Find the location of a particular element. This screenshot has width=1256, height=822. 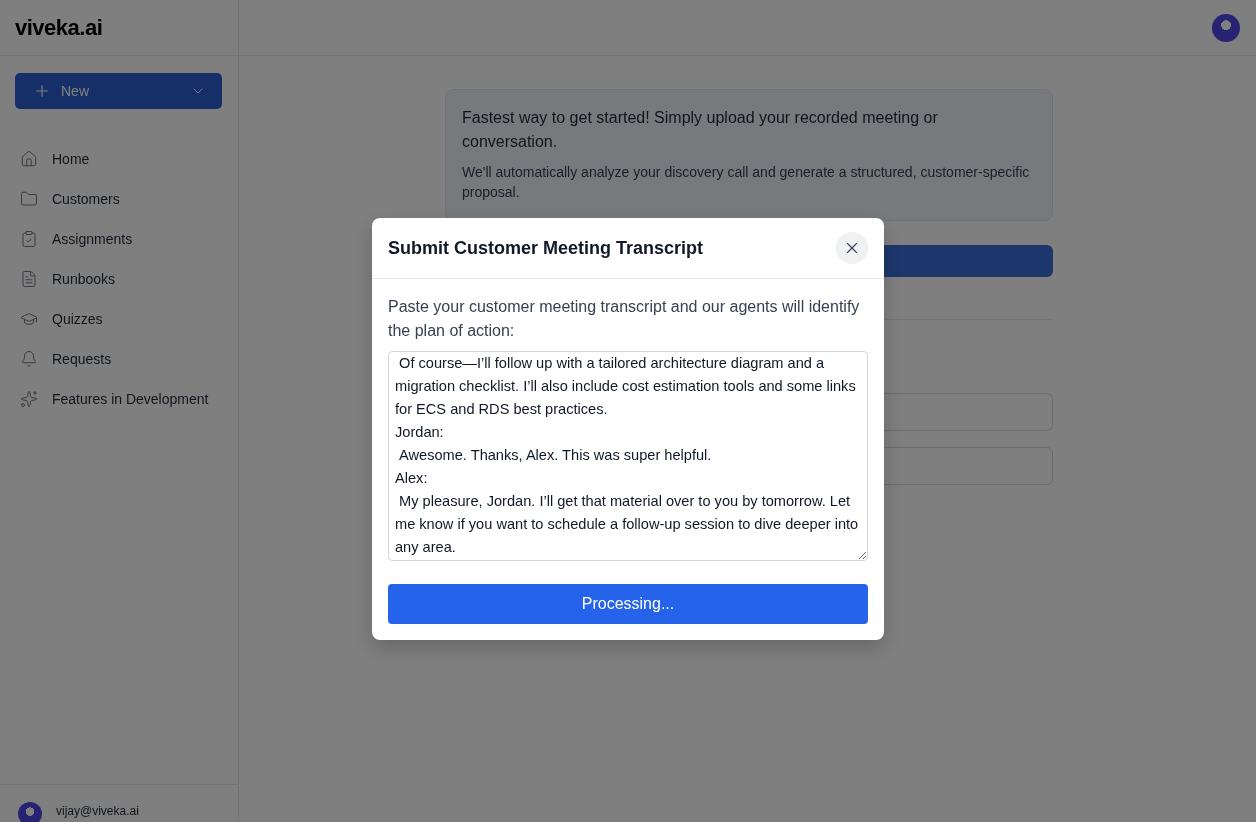

intro-text: We'll automatically analyze your discovery call and generate a structured, customer-specific proposal. is located at coordinates (746, 182).